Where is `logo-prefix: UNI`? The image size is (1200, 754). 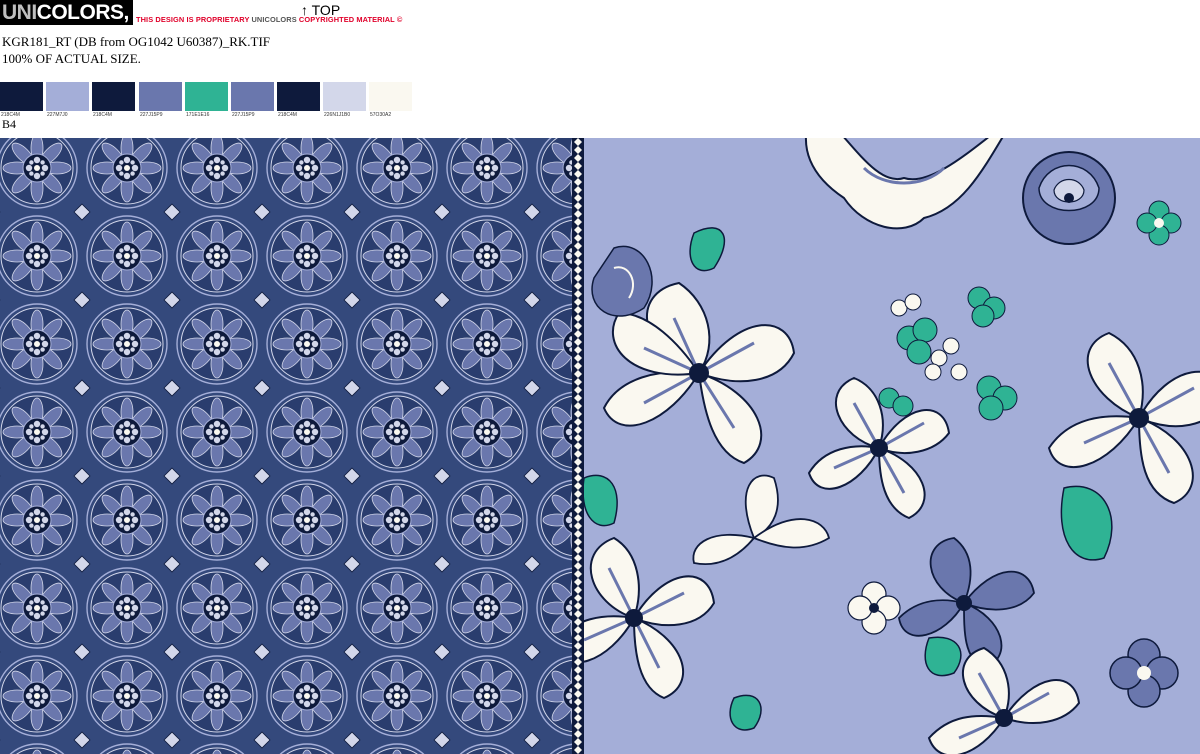 logo-prefix: UNI is located at coordinates (19, 12).